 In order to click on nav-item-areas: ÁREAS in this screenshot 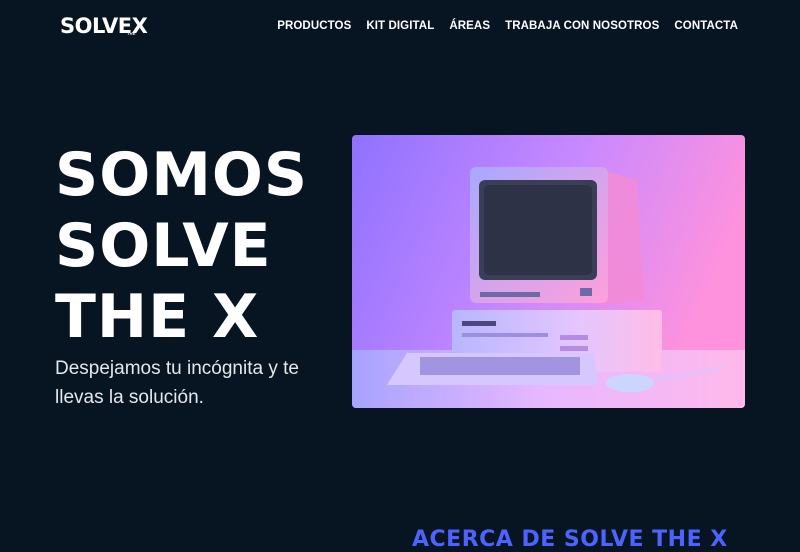, I will do `click(469, 26)`.